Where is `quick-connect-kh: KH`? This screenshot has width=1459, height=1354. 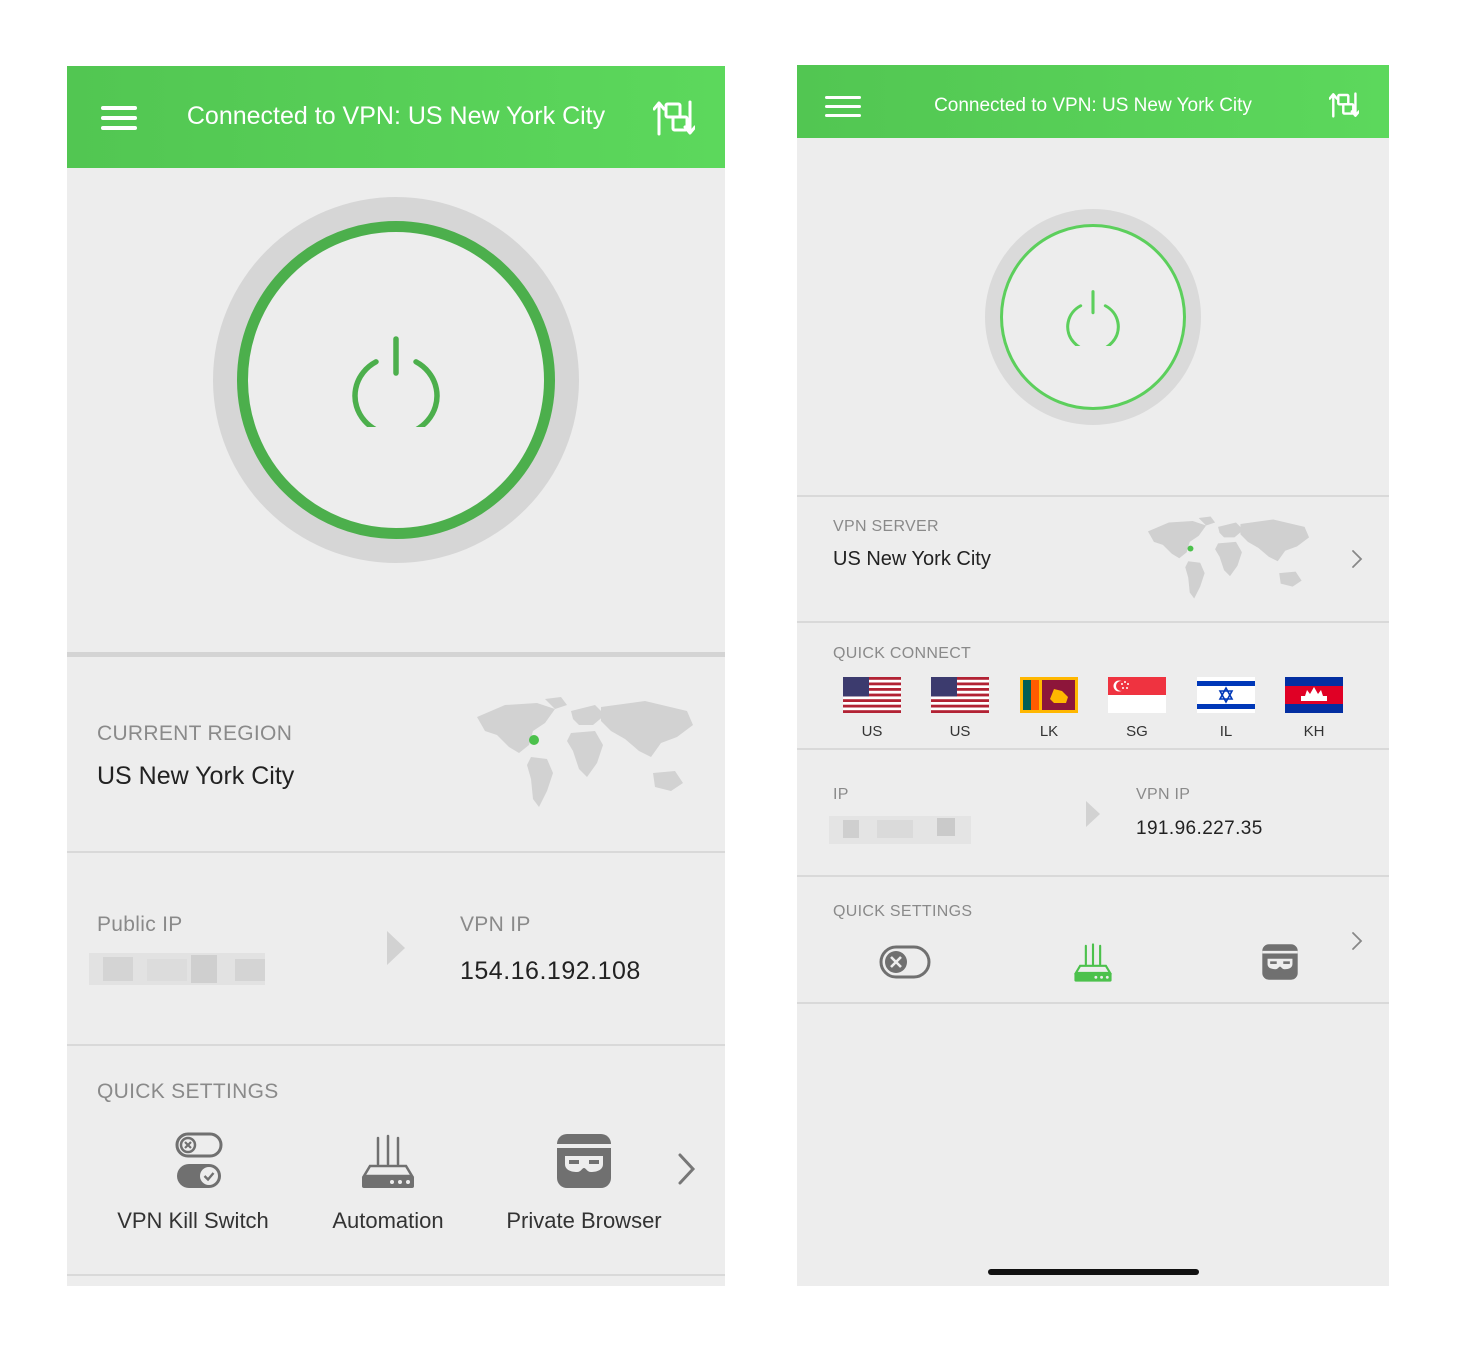
quick-connect-kh: KH is located at coordinates (1314, 710).